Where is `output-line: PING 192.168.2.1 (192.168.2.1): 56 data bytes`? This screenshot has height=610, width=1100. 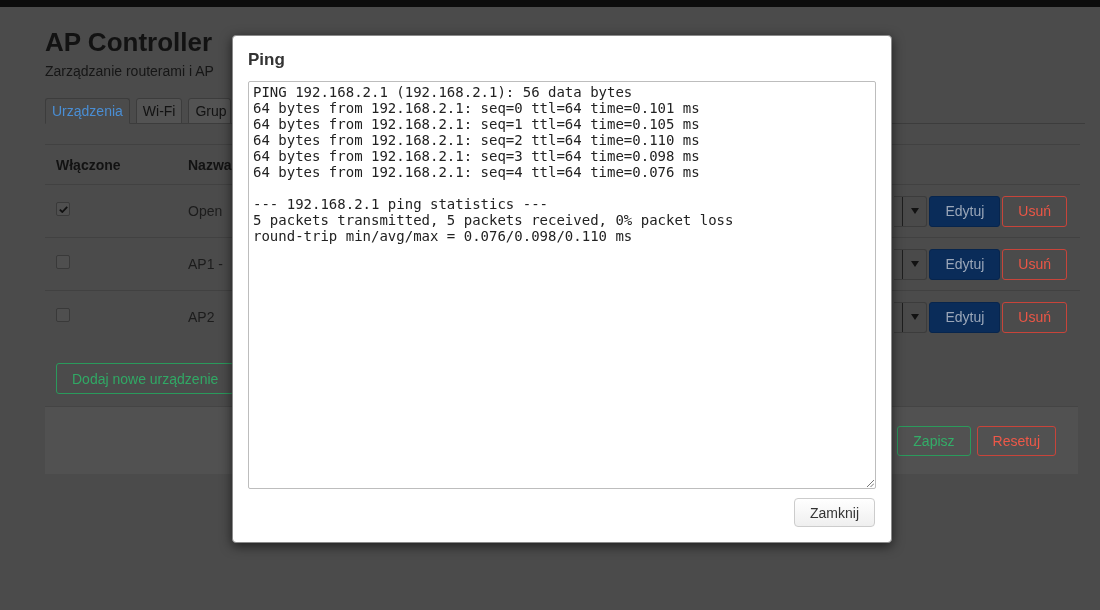 output-line: PING 192.168.2.1 (192.168.2.1): 56 data bytes is located at coordinates (443, 92).